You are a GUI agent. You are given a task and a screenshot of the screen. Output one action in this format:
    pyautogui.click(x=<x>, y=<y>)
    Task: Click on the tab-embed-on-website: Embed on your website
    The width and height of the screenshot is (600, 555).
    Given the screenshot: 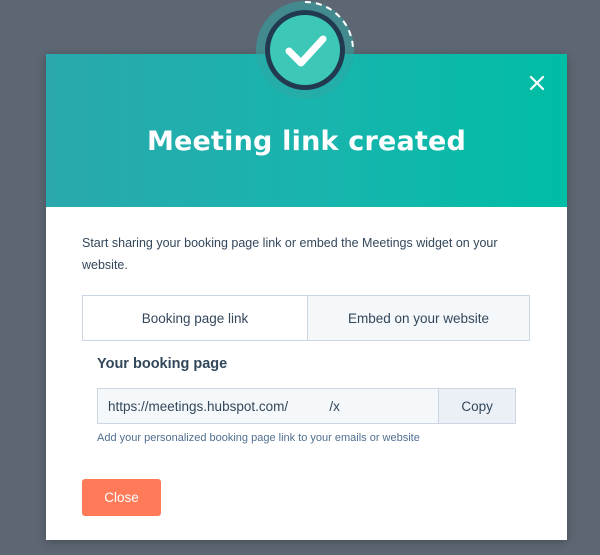 What is the action you would take?
    pyautogui.click(x=418, y=318)
    